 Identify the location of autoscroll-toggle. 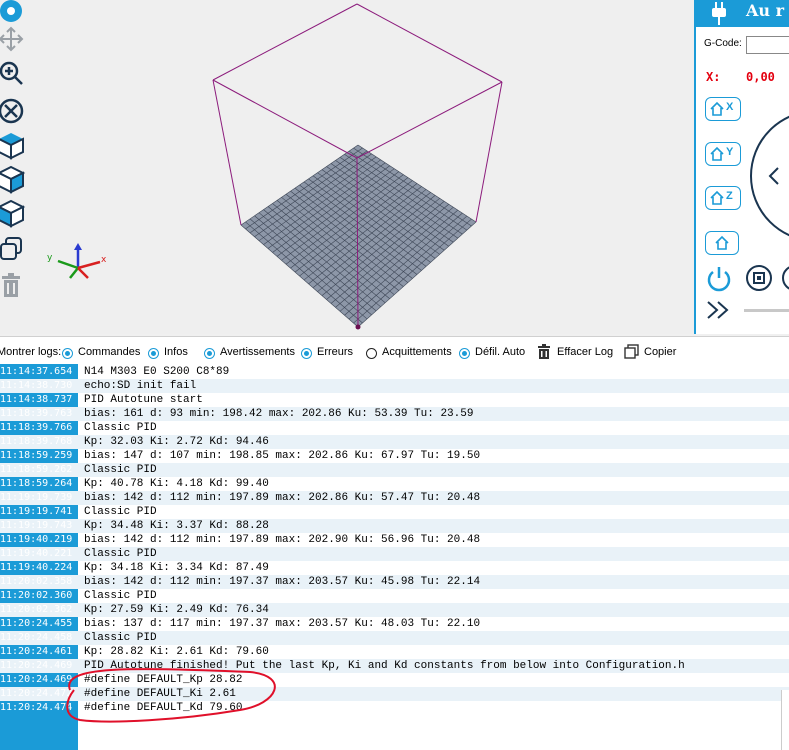
(464, 353).